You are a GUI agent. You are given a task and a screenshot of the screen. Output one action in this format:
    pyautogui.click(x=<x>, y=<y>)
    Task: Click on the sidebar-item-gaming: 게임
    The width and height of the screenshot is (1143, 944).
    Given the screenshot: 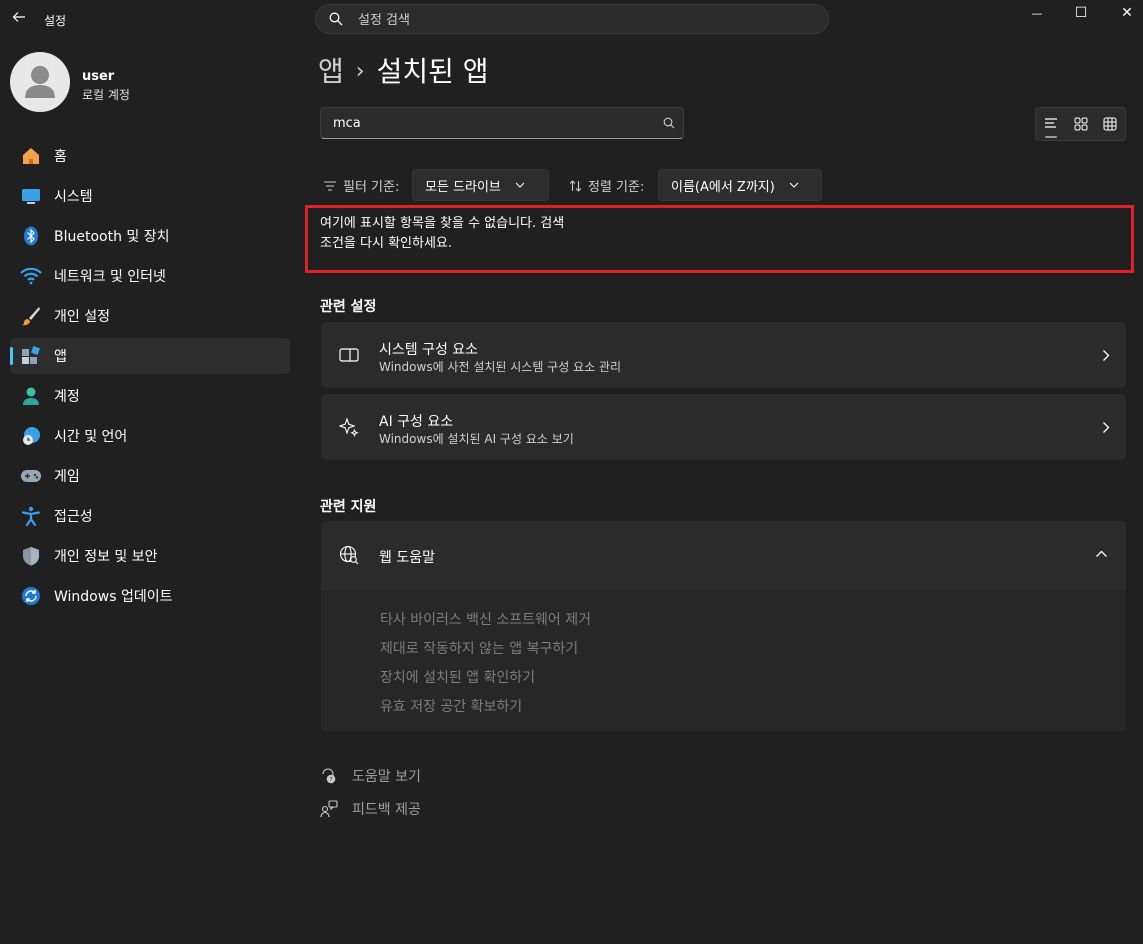 What is the action you would take?
    pyautogui.click(x=150, y=476)
    